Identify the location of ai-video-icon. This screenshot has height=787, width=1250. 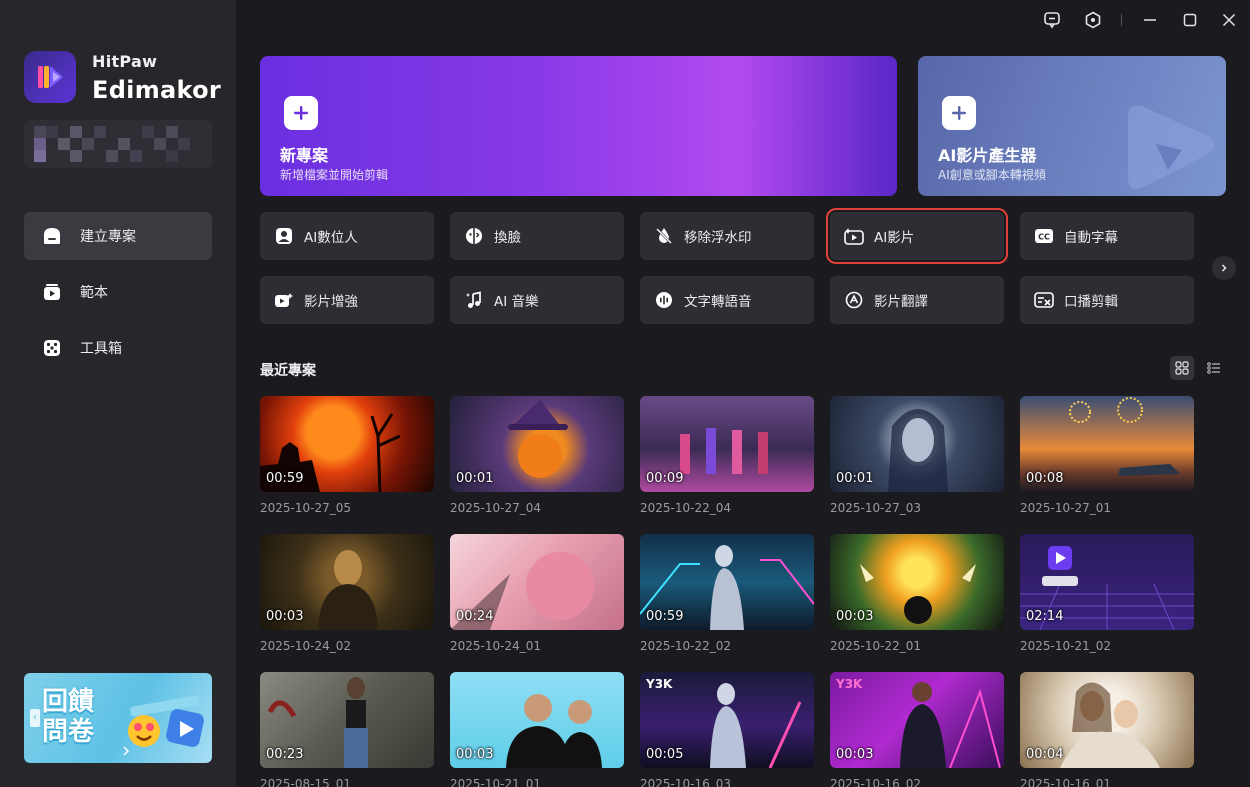
(854, 236).